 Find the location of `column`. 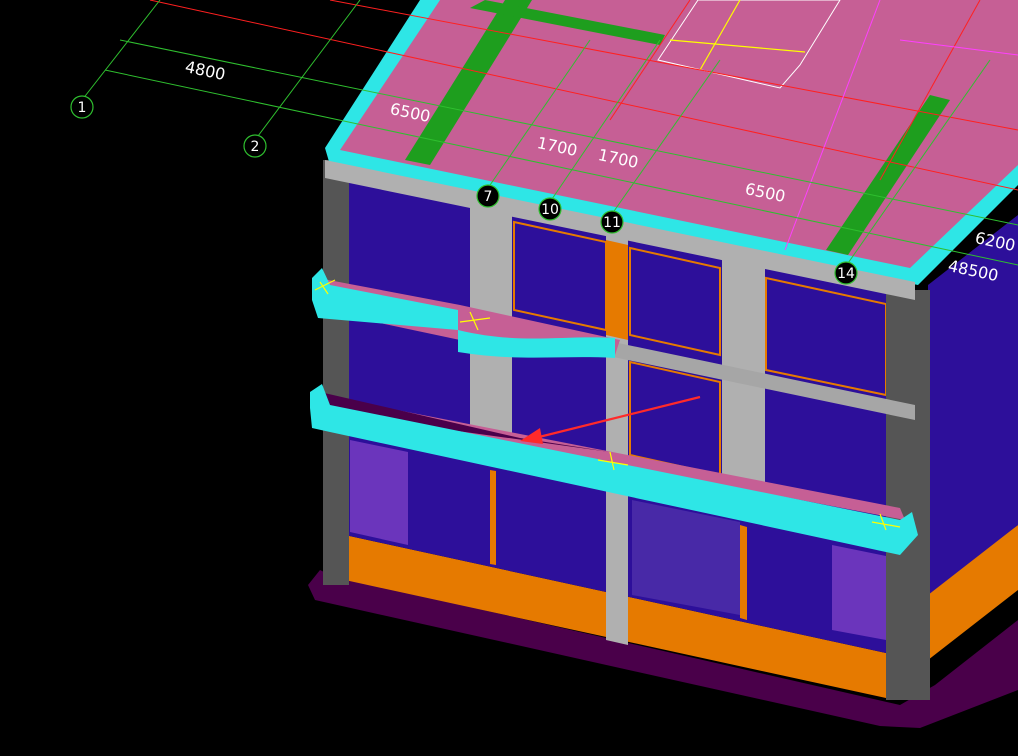

column is located at coordinates (617, 290).